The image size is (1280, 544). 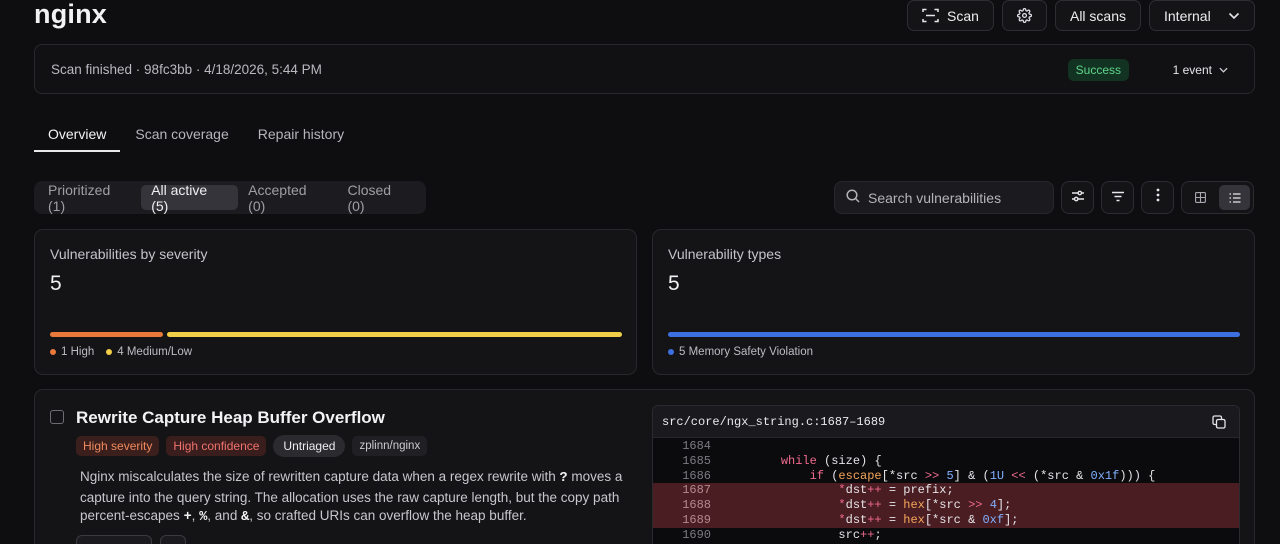 I want to click on types-legend: 5 Memory Safety Violation, so click(x=740, y=352).